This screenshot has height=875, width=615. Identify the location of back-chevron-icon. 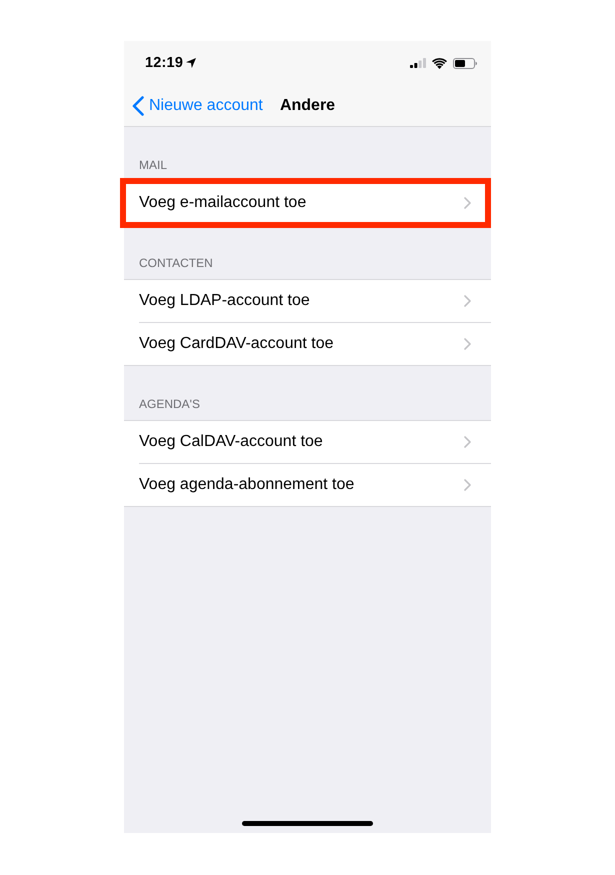
(138, 106).